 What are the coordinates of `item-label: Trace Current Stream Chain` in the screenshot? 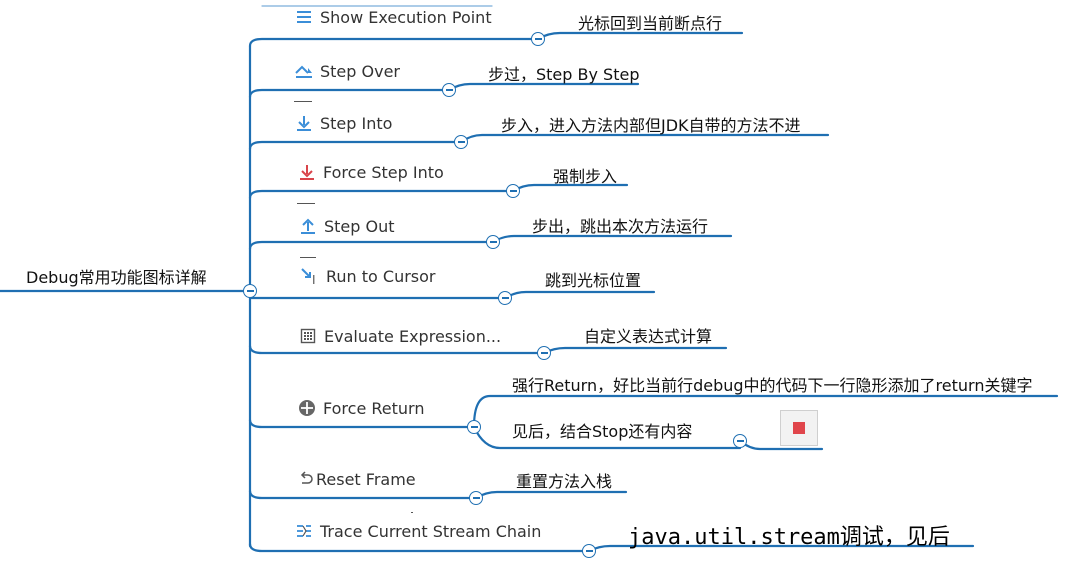 It's located at (431, 531).